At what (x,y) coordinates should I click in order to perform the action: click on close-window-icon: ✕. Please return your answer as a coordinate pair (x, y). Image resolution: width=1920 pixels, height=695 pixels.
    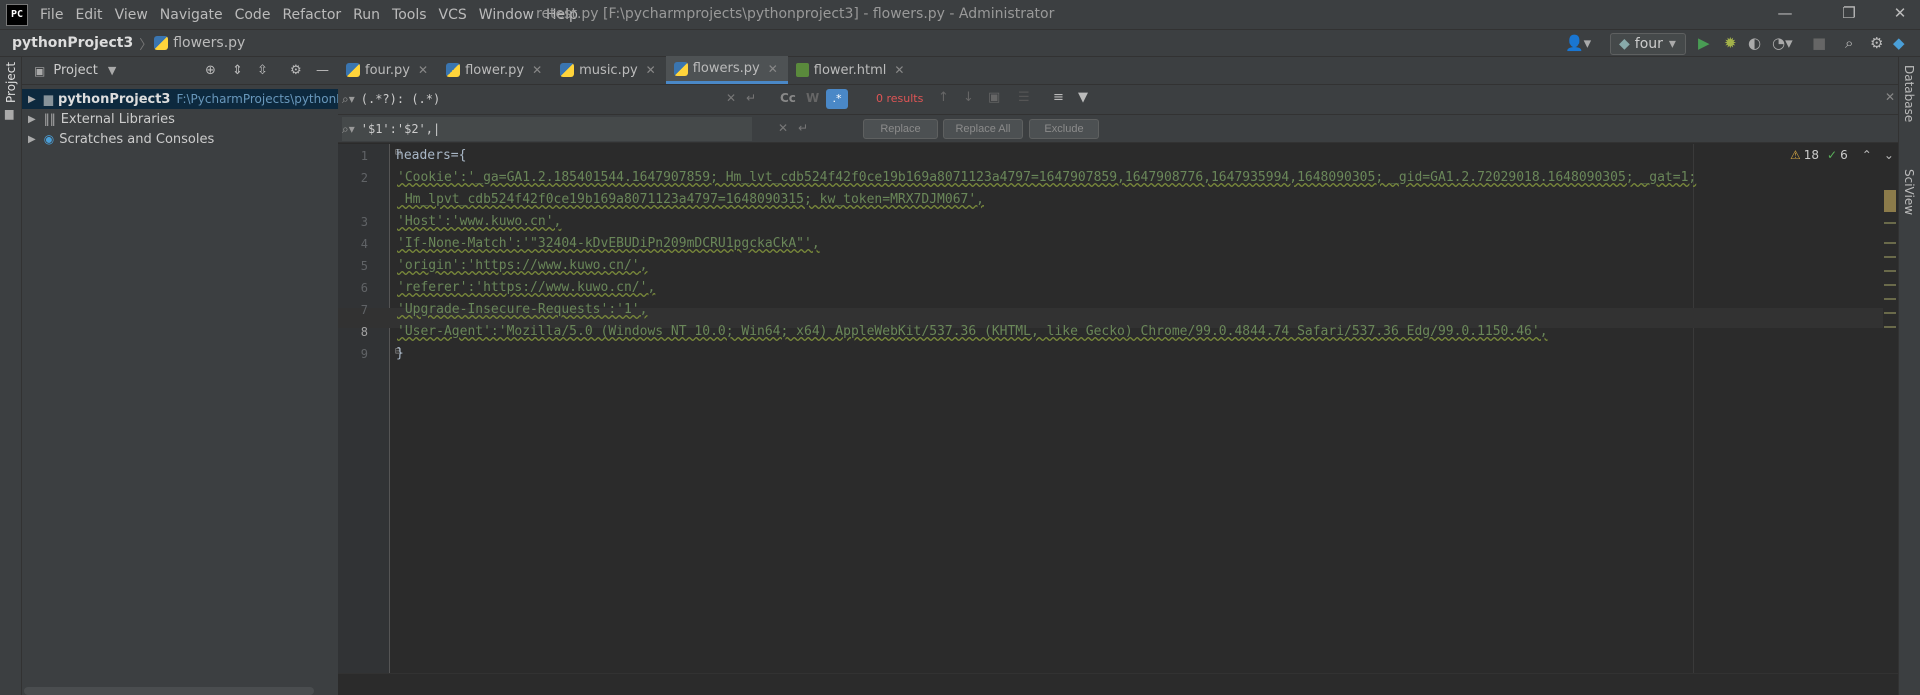
    Looking at the image, I should click on (1900, 13).